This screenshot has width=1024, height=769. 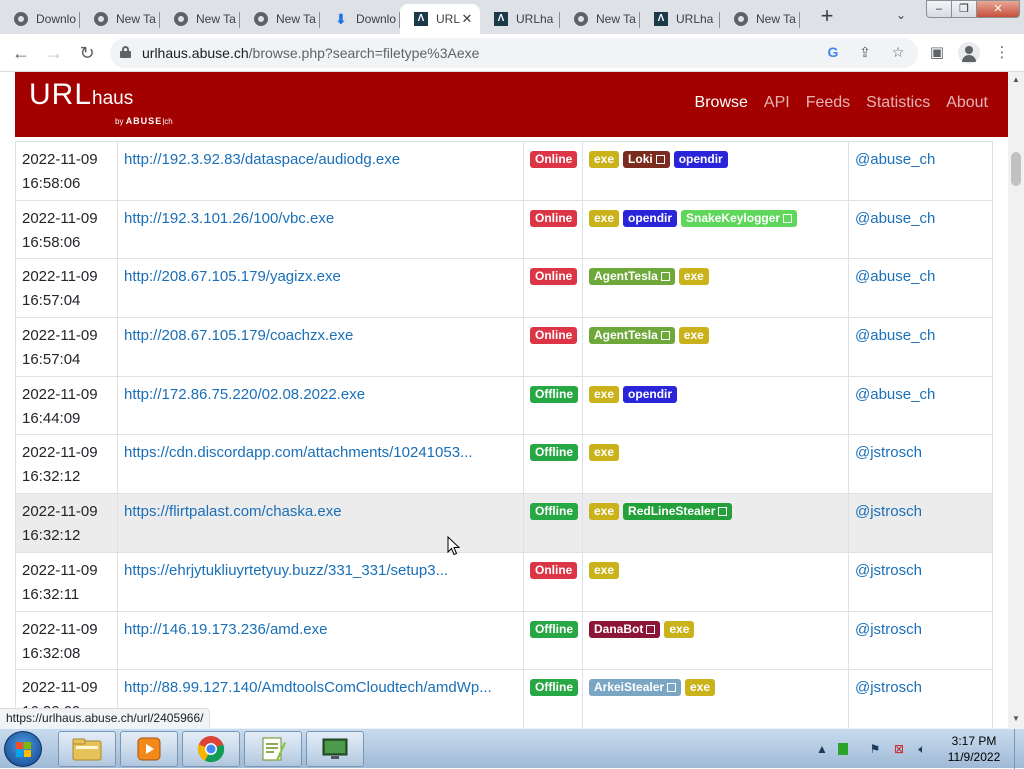 I want to click on tag-badge: RedLineStealer, so click(x=678, y=512).